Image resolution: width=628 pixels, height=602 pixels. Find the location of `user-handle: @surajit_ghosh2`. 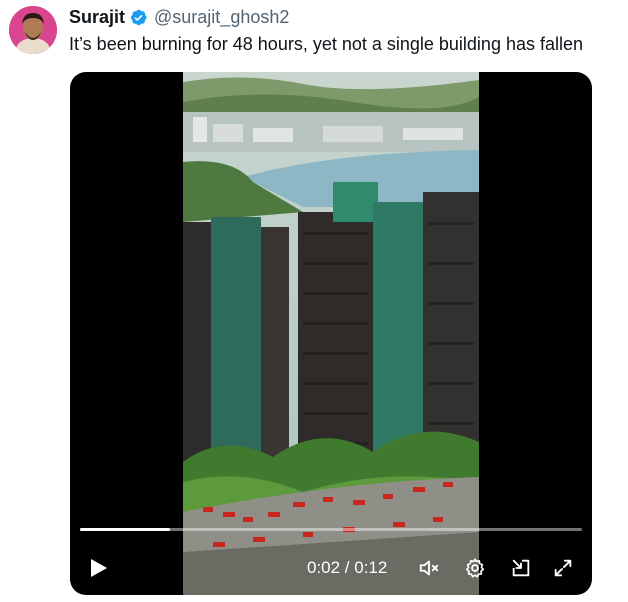

user-handle: @surajit_ghosh2 is located at coordinates (221, 17).